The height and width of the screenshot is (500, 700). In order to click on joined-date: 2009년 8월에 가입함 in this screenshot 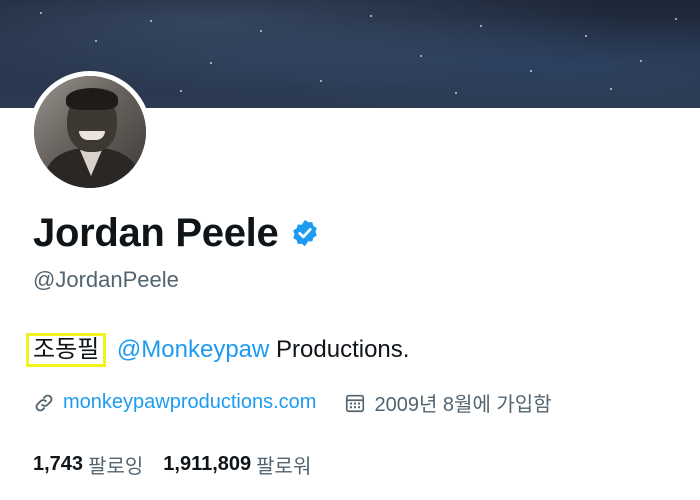, I will do `click(463, 405)`.